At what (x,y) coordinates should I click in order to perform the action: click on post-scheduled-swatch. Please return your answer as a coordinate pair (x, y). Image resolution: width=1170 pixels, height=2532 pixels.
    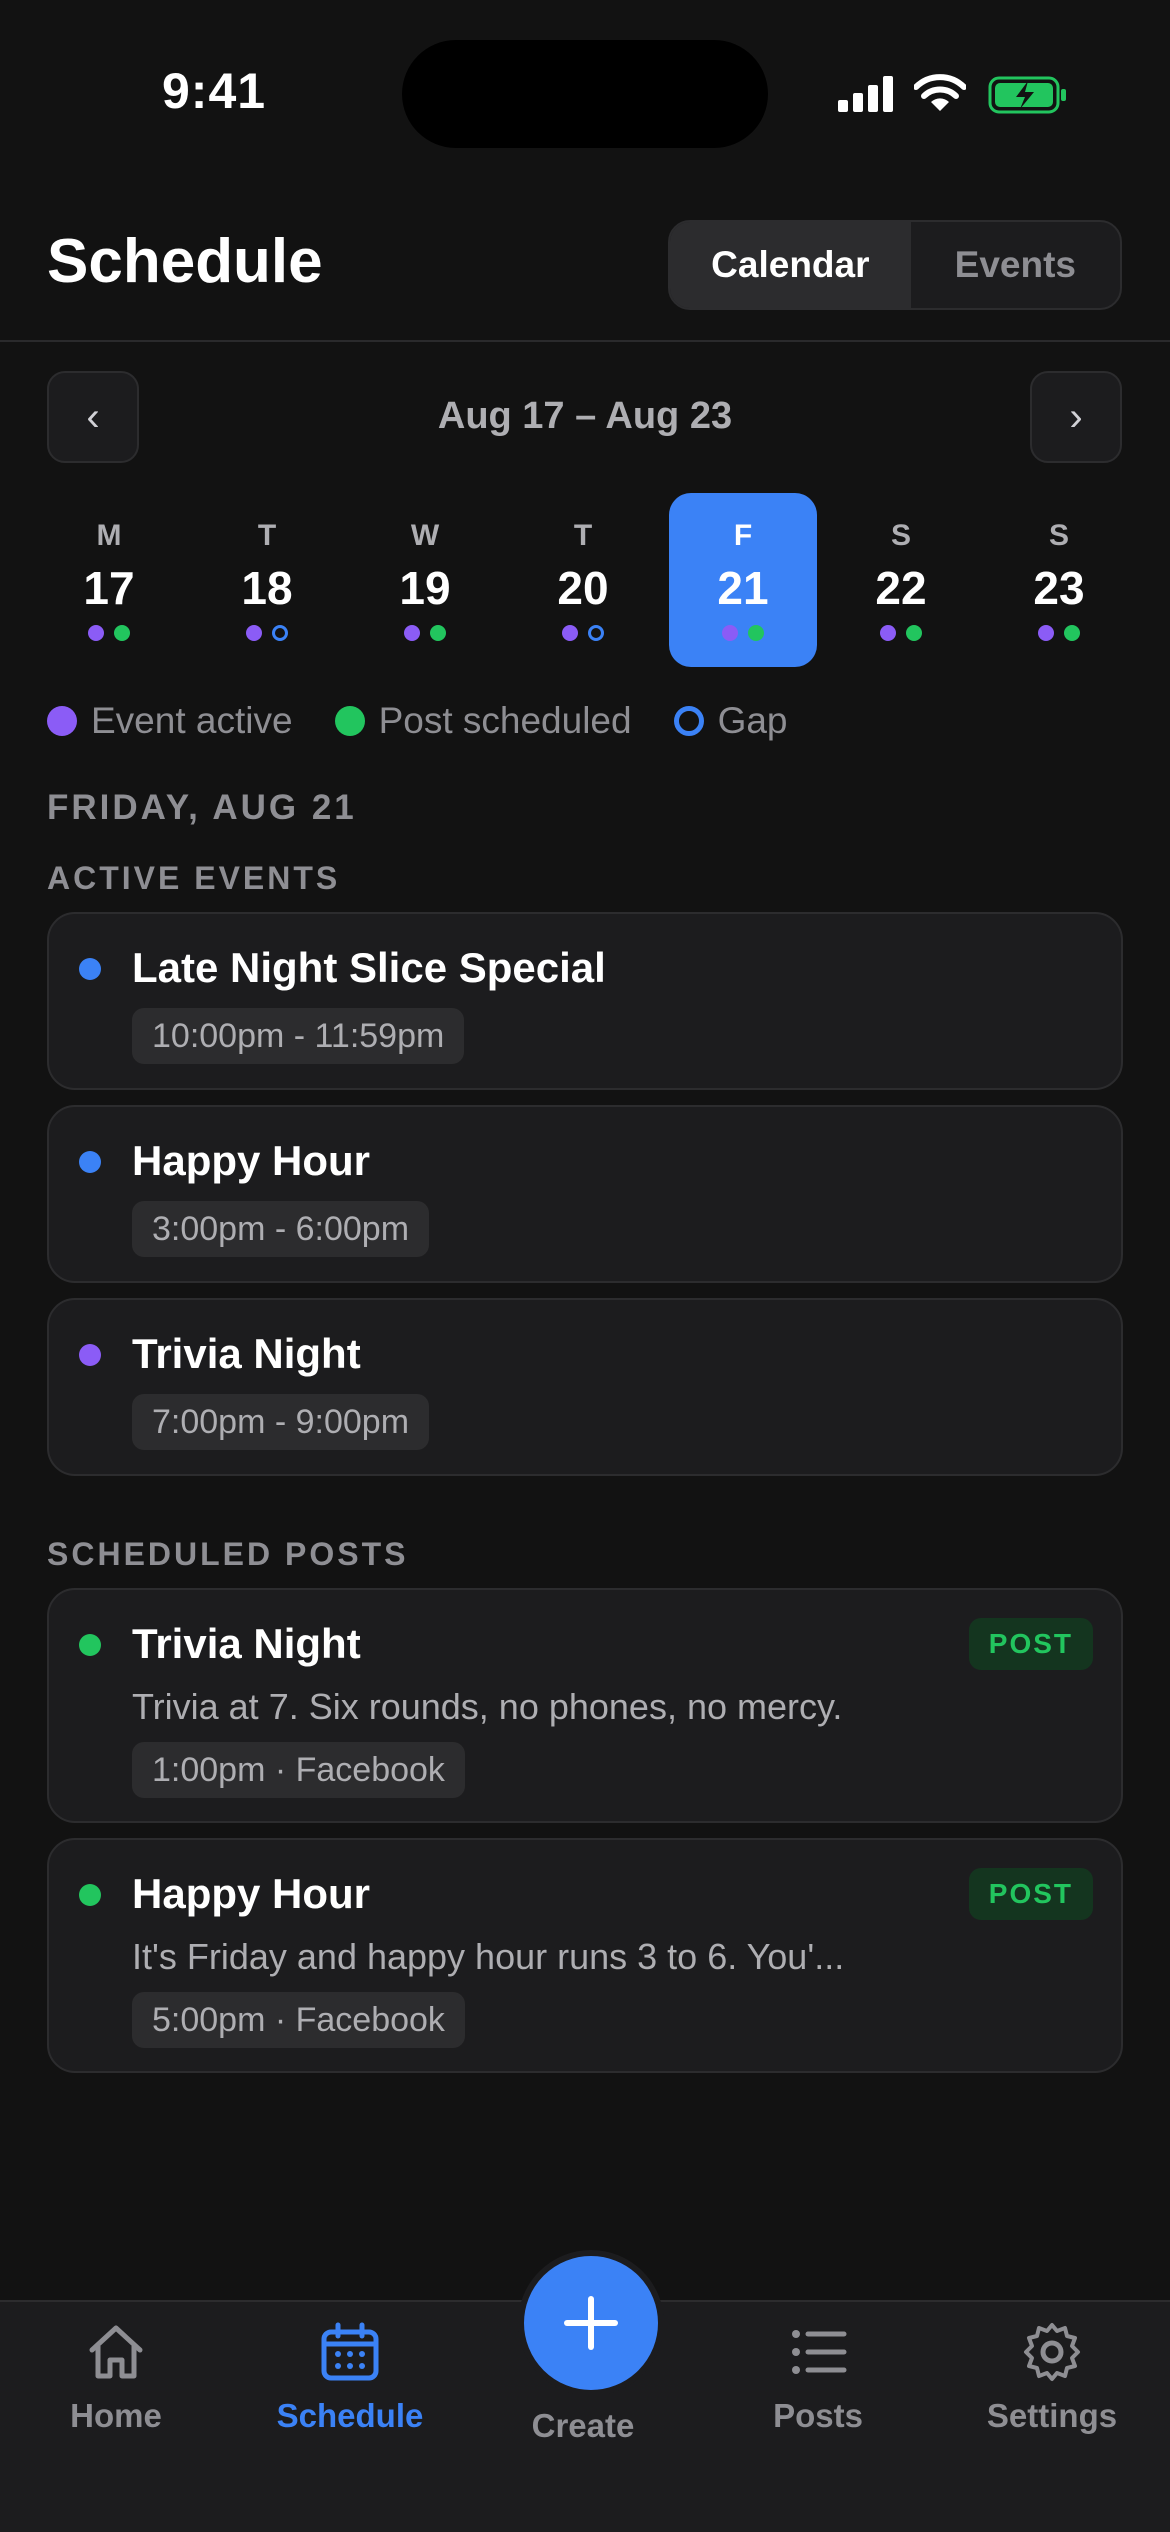
    Looking at the image, I should click on (349, 721).